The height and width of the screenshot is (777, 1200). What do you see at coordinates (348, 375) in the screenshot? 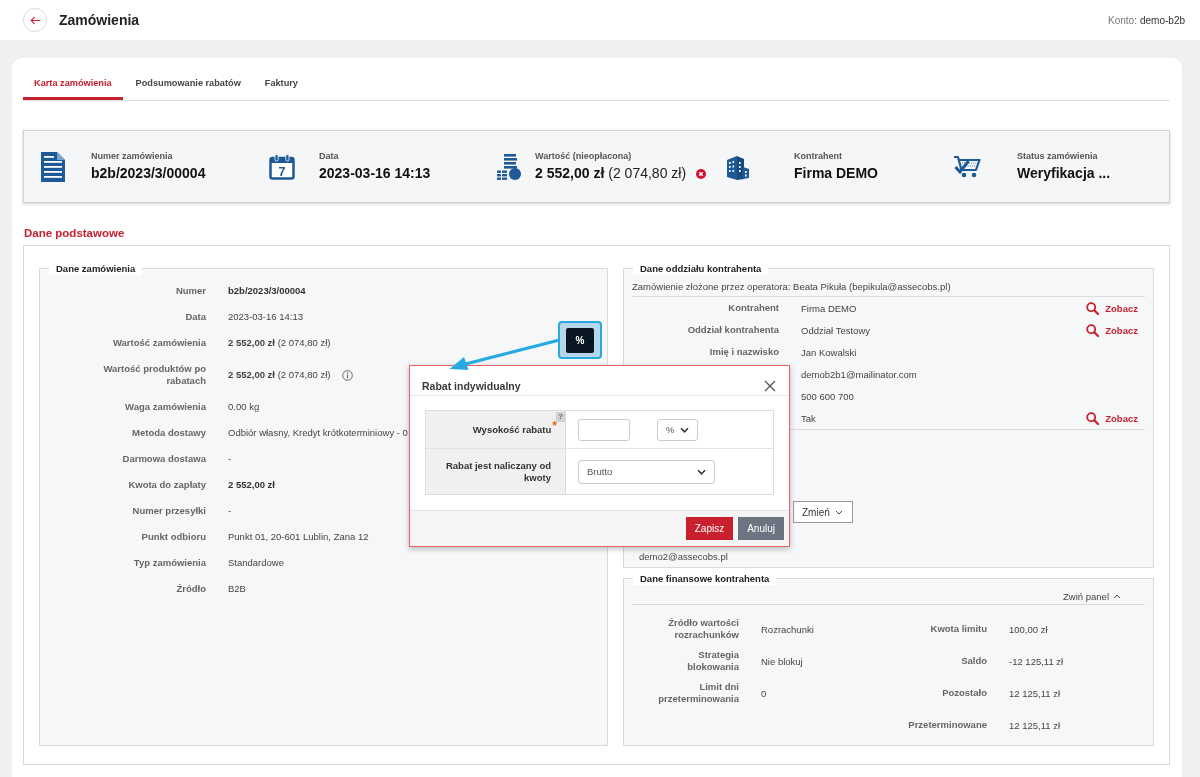
I see `info-icon` at bounding box center [348, 375].